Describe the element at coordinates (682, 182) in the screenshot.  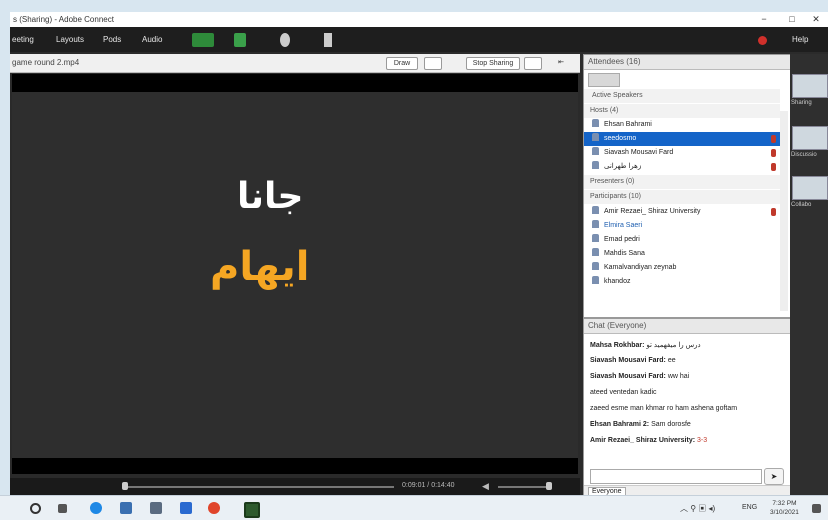
I see `presenters-group: Presenters (0)` at that location.